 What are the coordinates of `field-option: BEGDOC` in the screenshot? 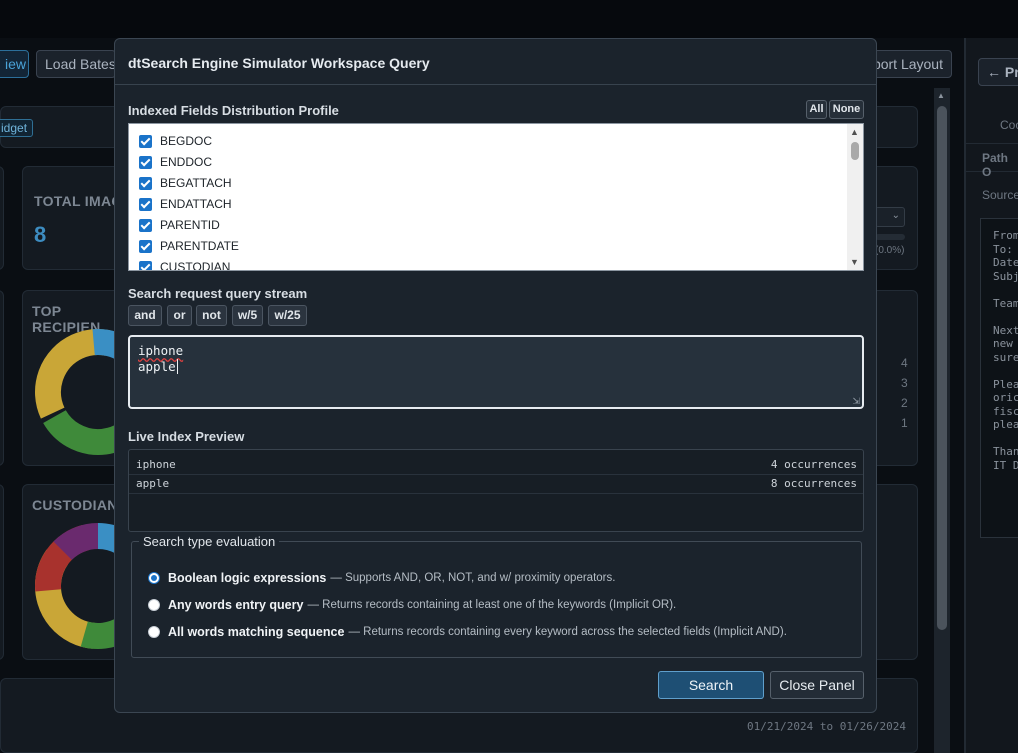 It's located at (175, 141).